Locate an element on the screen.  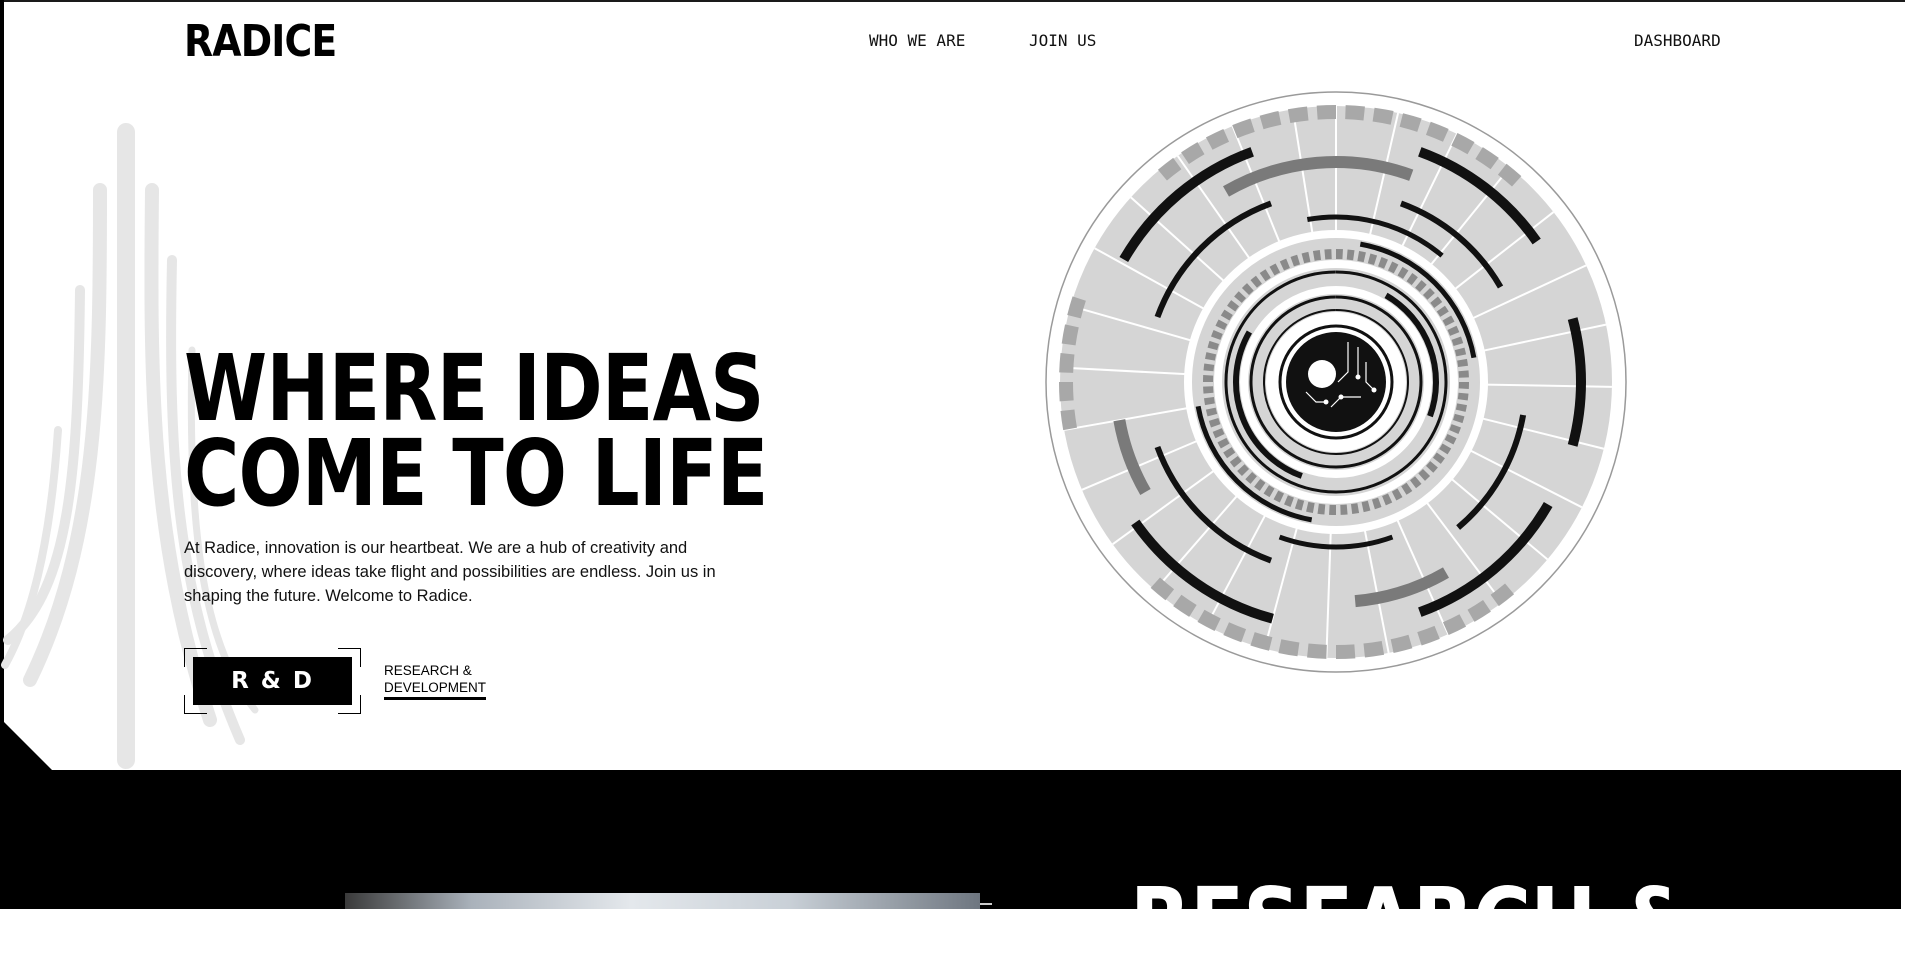
section-corner-cut is located at coordinates (28, 746).